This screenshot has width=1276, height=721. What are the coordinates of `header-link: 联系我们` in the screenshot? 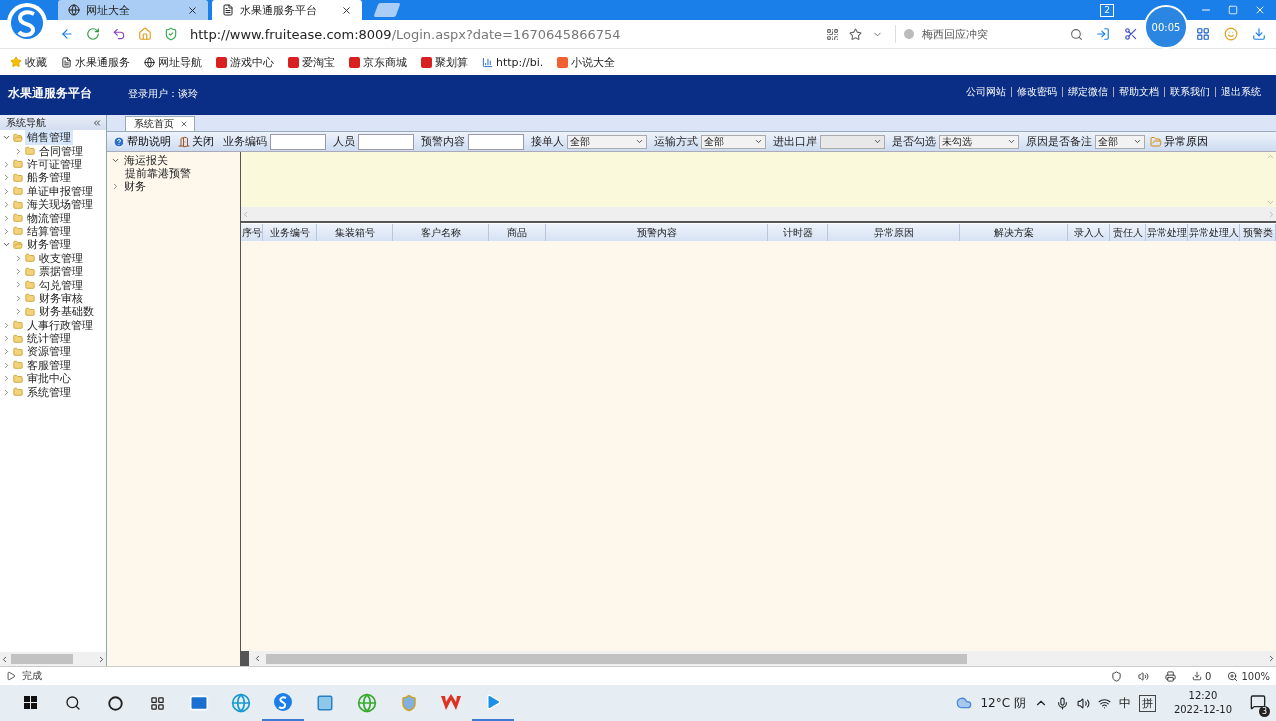 It's located at (1189, 92).